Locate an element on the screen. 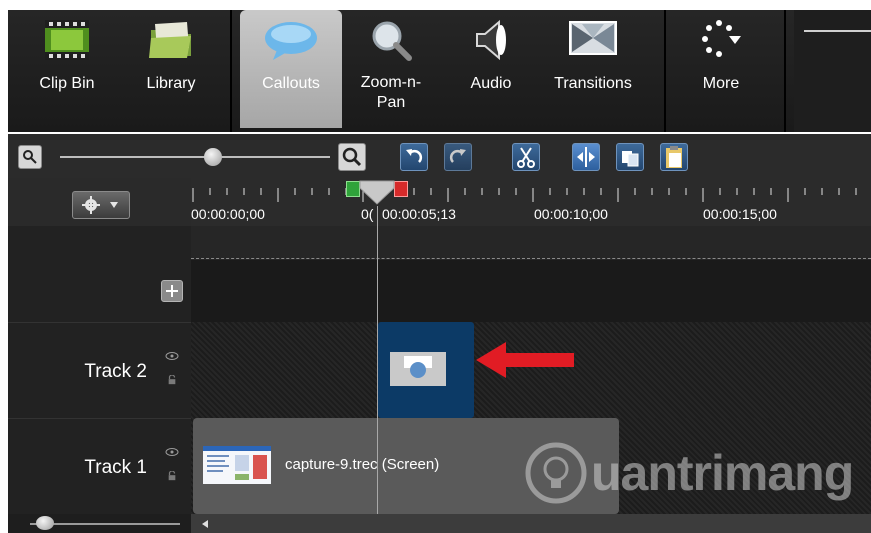  tab-library: Library is located at coordinates (171, 69).